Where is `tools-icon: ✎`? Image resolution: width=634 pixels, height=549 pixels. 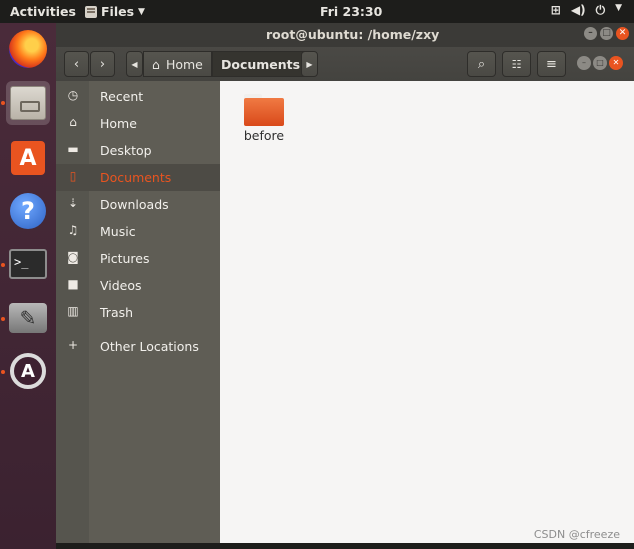 tools-icon: ✎ is located at coordinates (28, 318).